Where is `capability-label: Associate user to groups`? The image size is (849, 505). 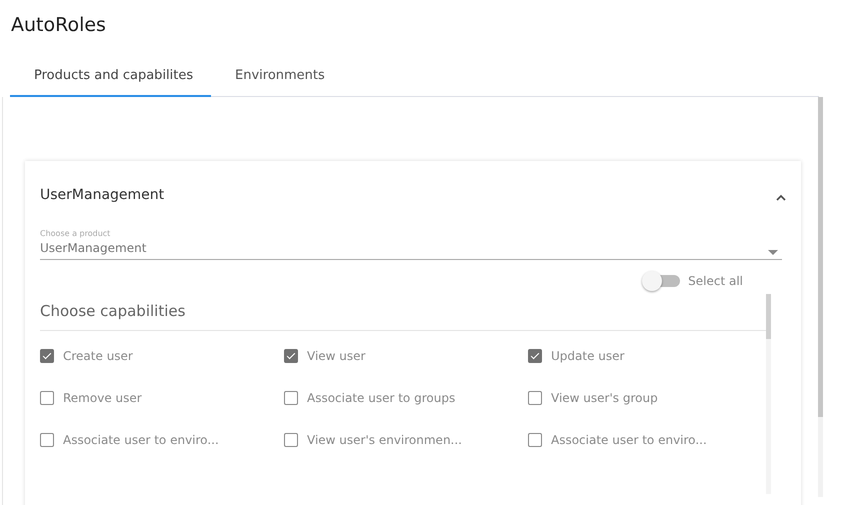 capability-label: Associate user to groups is located at coordinates (381, 398).